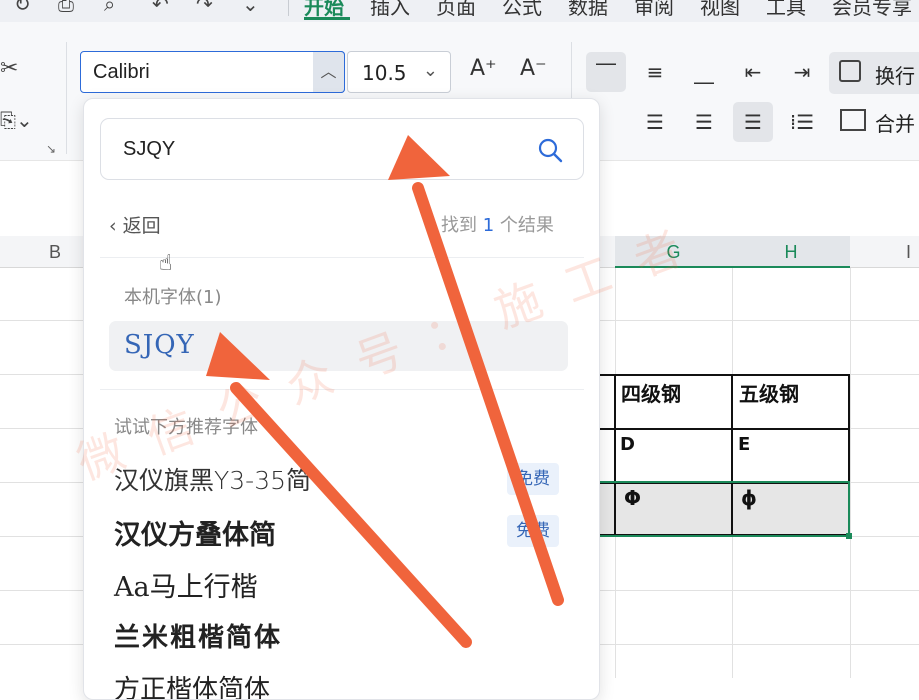 The width and height of the screenshot is (919, 700). I want to click on column-header-g: G, so click(673, 252).